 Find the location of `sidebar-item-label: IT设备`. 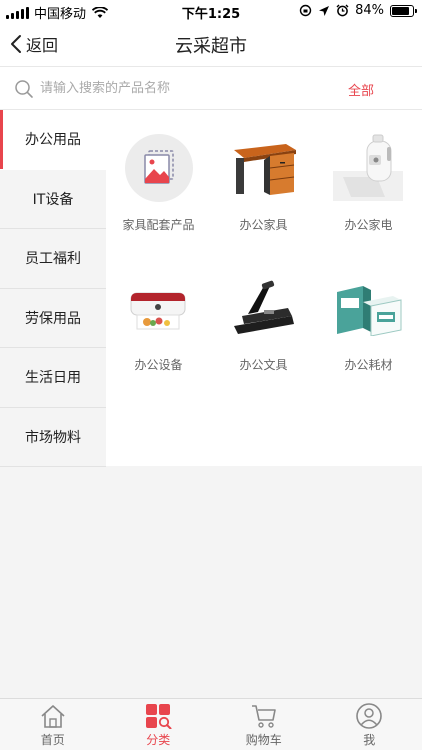

sidebar-item-label: IT设备 is located at coordinates (53, 199).